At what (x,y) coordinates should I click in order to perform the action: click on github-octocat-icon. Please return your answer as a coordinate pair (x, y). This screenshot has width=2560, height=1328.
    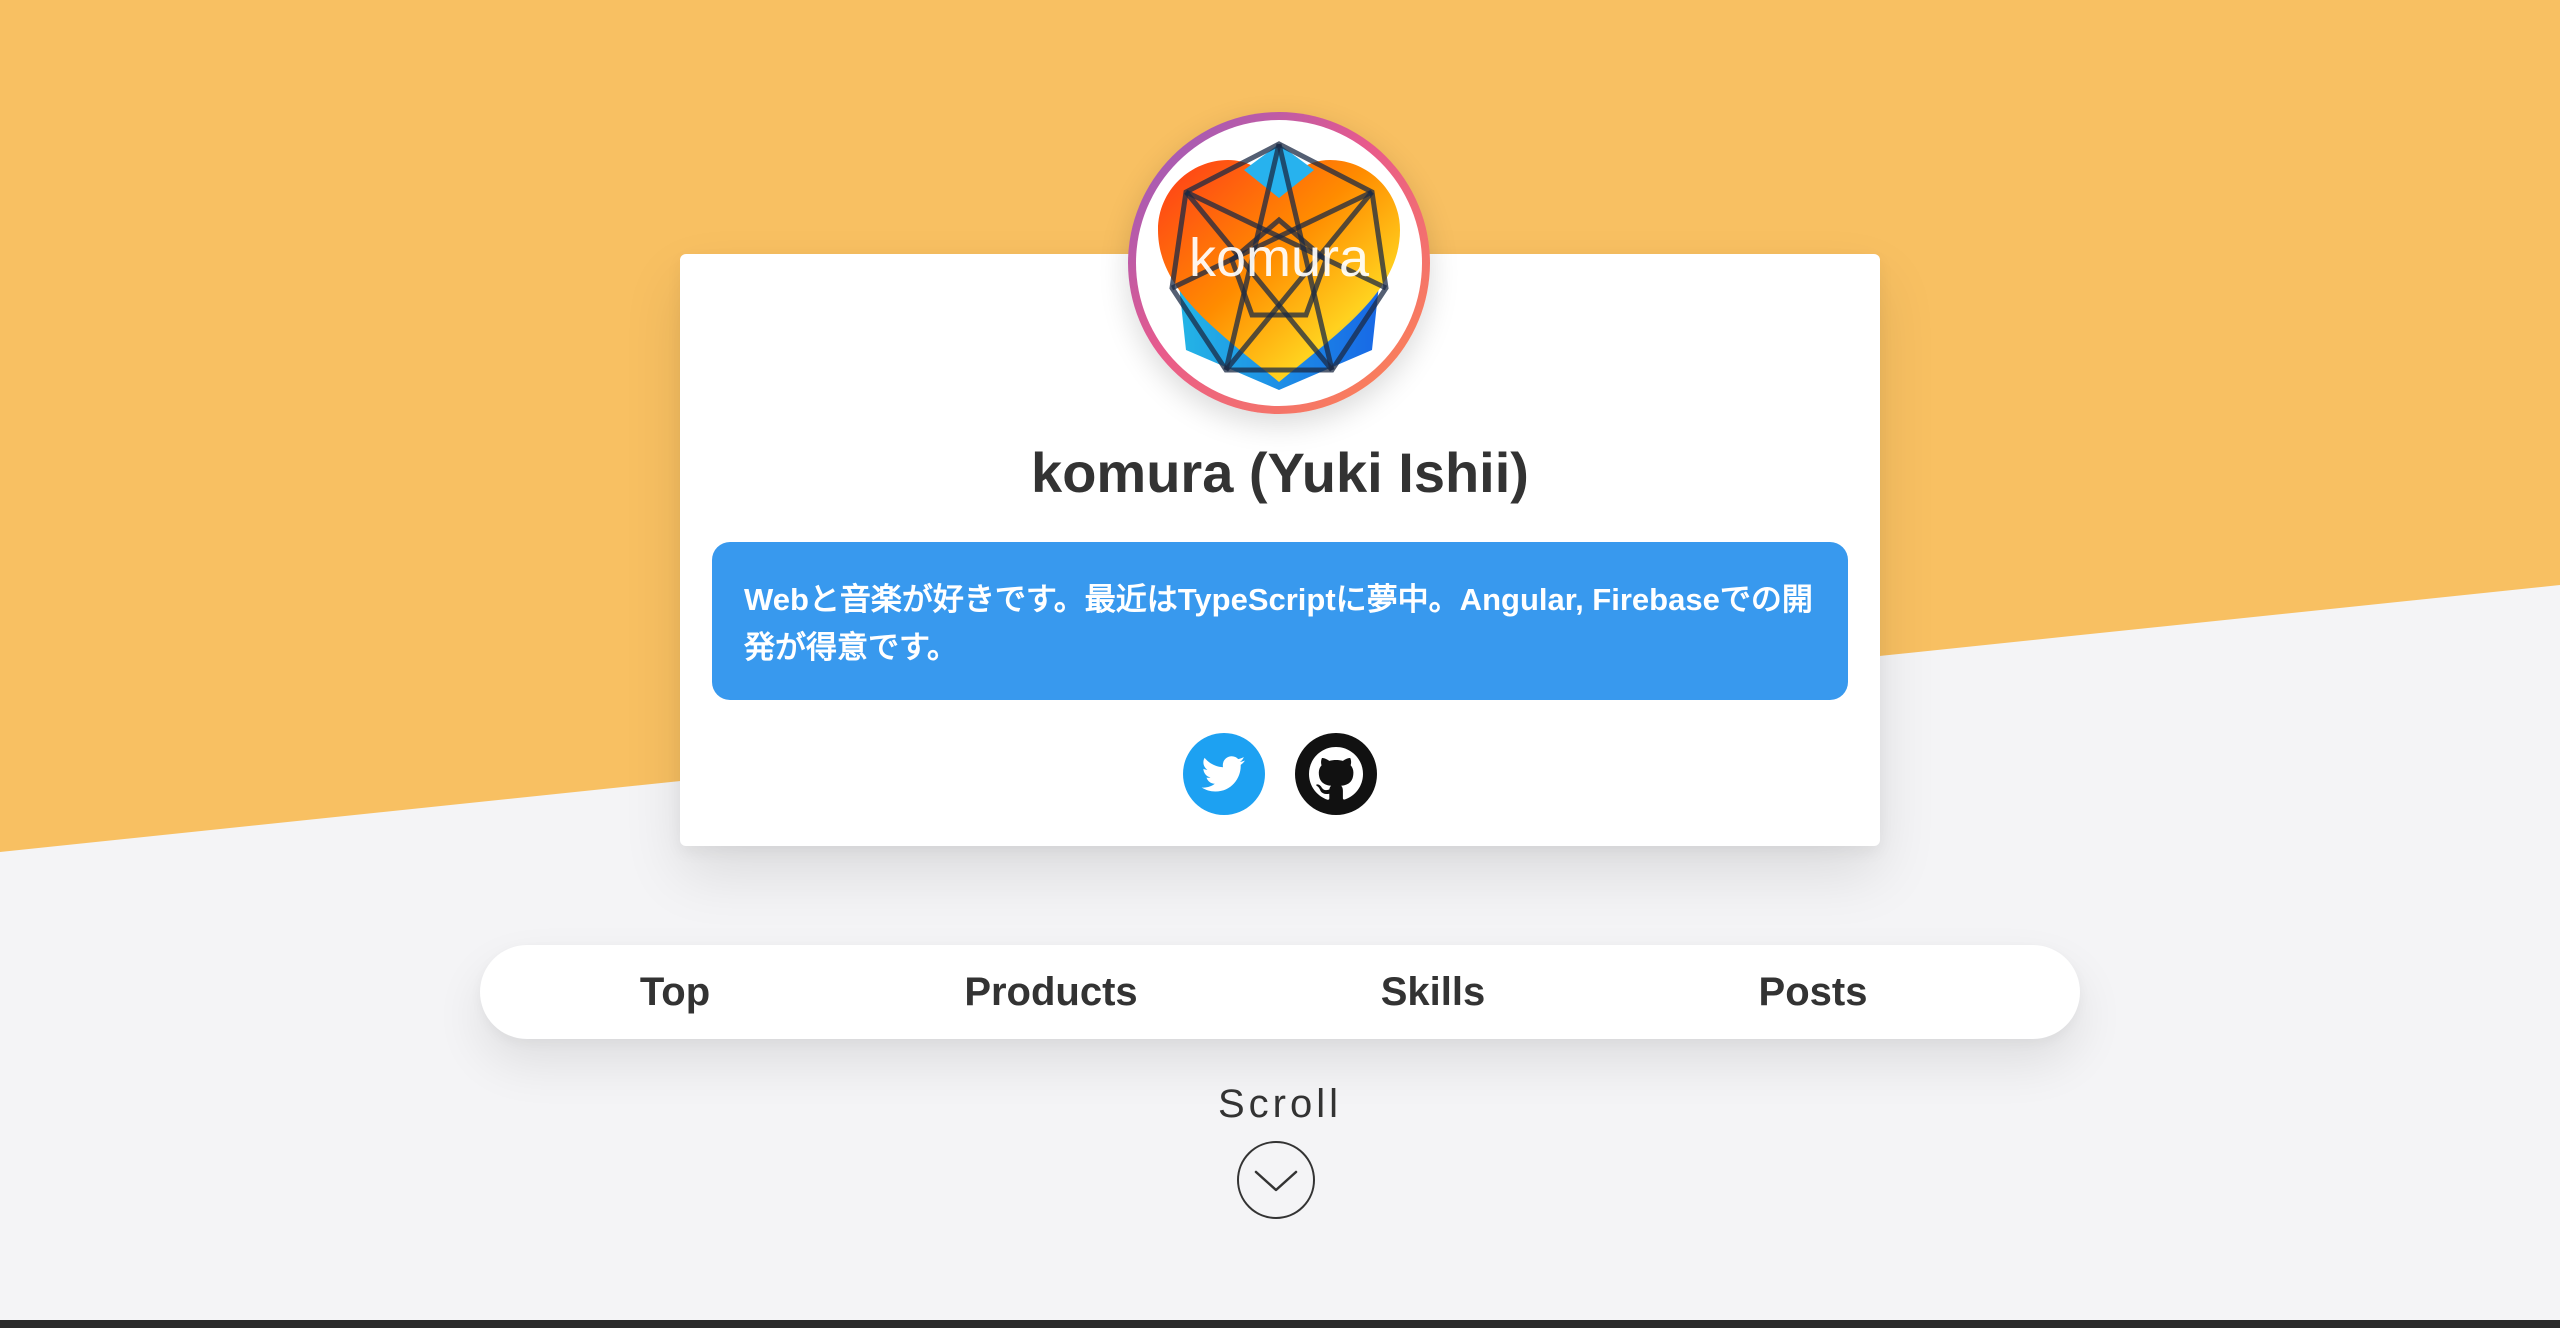
    Looking at the image, I should click on (1336, 773).